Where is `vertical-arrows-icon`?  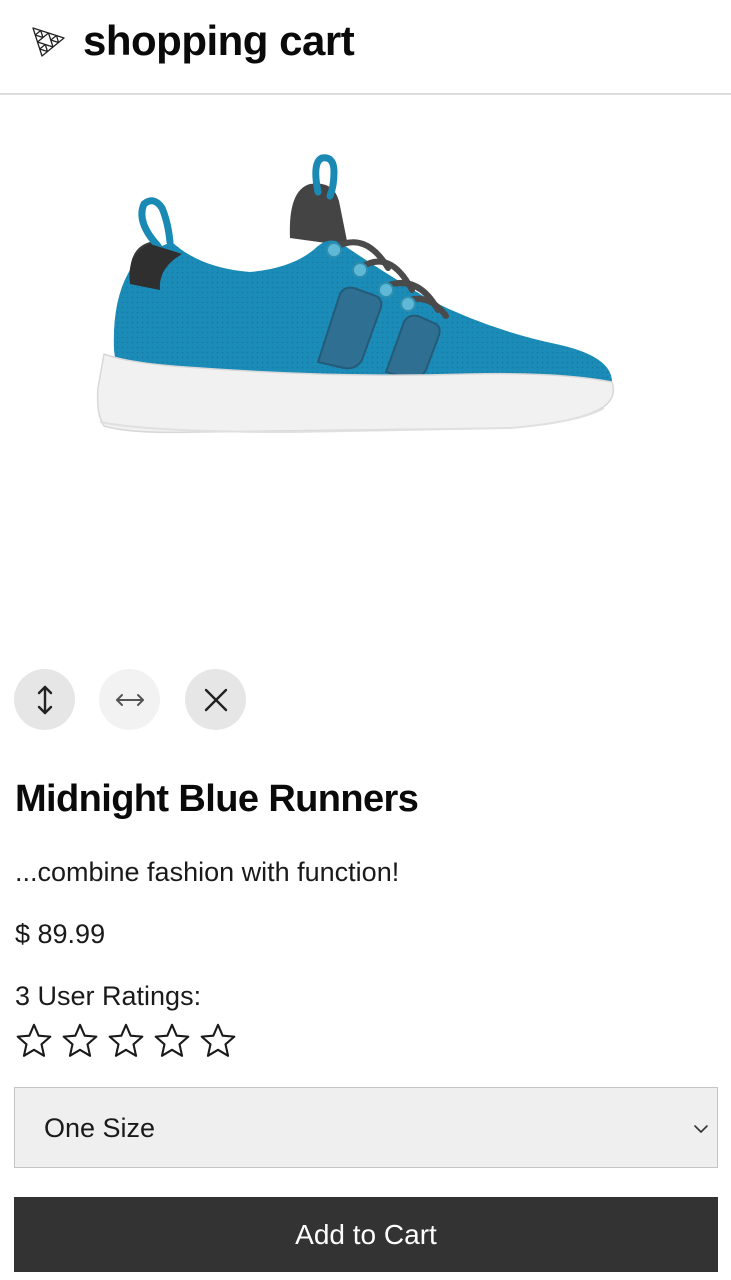
vertical-arrows-icon is located at coordinates (44, 699).